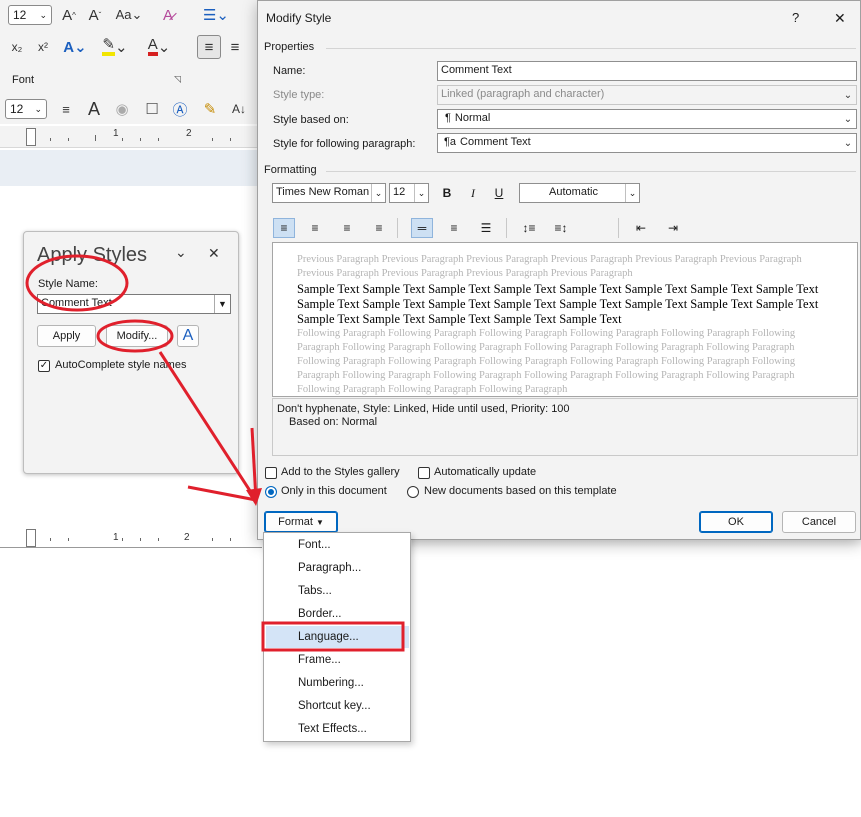  Describe the element at coordinates (92, 255) in the screenshot. I see `apply-styles-title: Apply Styles` at that location.